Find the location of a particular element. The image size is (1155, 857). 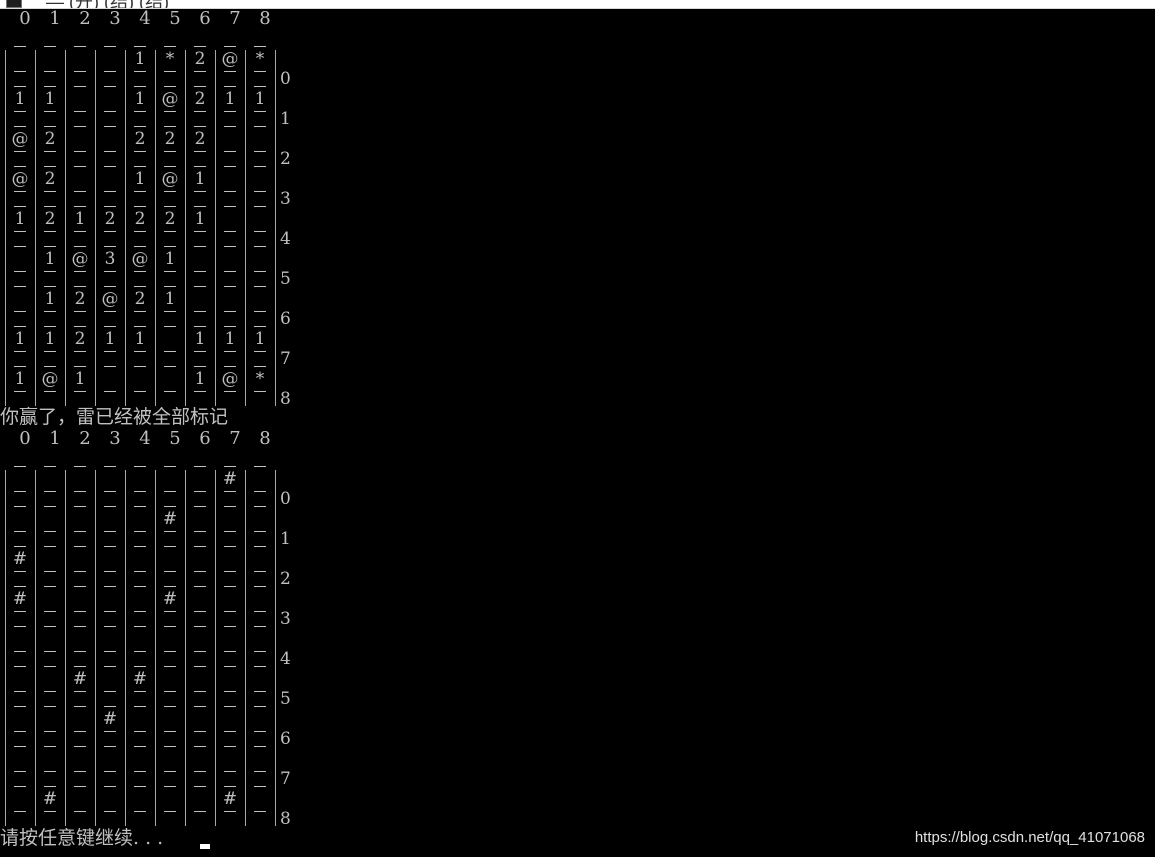

cell-value: # is located at coordinates (140, 679).